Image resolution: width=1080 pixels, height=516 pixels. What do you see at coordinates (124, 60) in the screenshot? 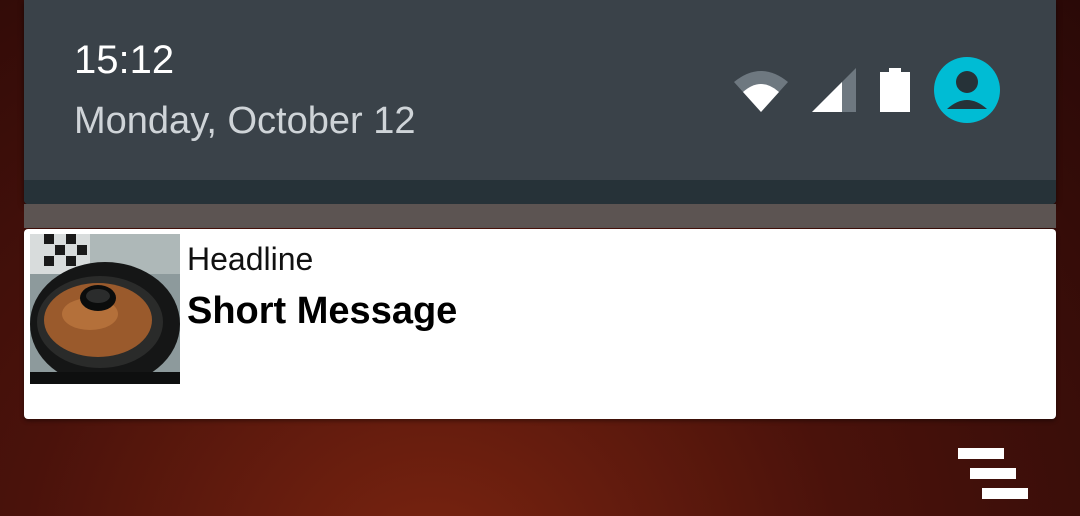
I see `clock-time: 15:12` at bounding box center [124, 60].